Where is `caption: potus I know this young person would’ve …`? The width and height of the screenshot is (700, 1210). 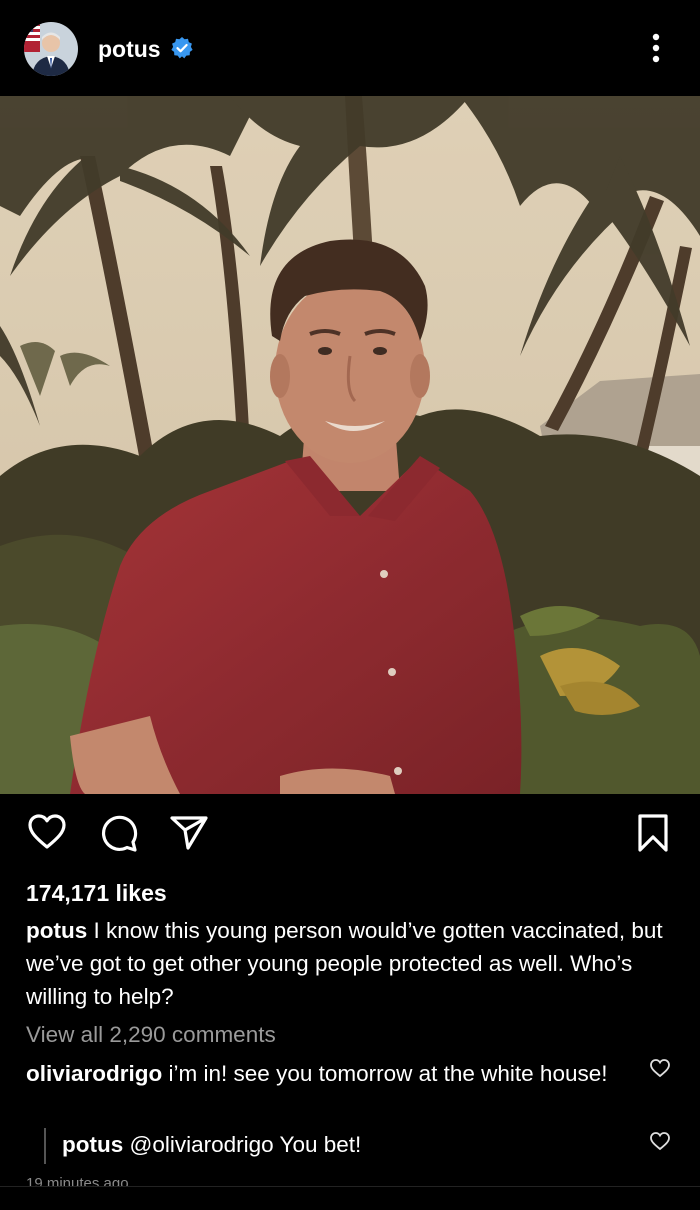 caption: potus I know this young person would’ve … is located at coordinates (356, 963).